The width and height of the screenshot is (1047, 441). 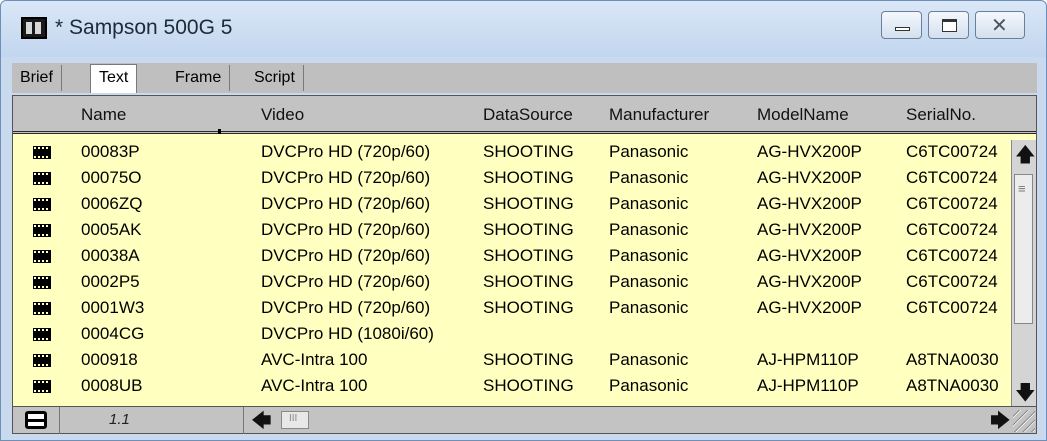 I want to click on column-header-video: Video, so click(x=282, y=115).